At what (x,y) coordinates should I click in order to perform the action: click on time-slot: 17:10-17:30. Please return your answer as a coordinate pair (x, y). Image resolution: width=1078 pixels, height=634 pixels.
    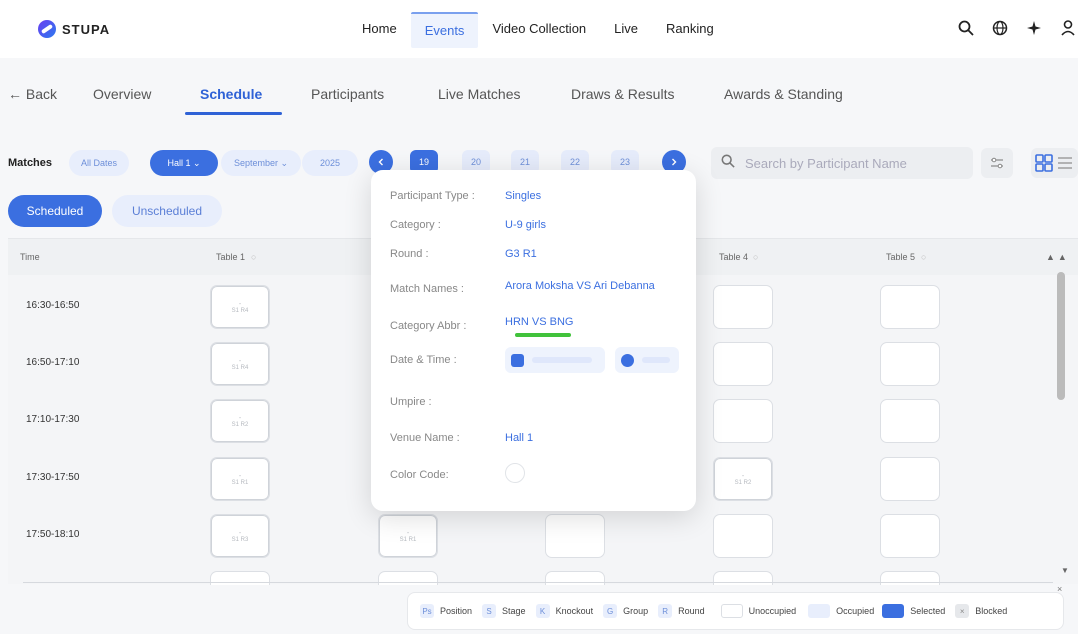
    Looking at the image, I should click on (53, 419).